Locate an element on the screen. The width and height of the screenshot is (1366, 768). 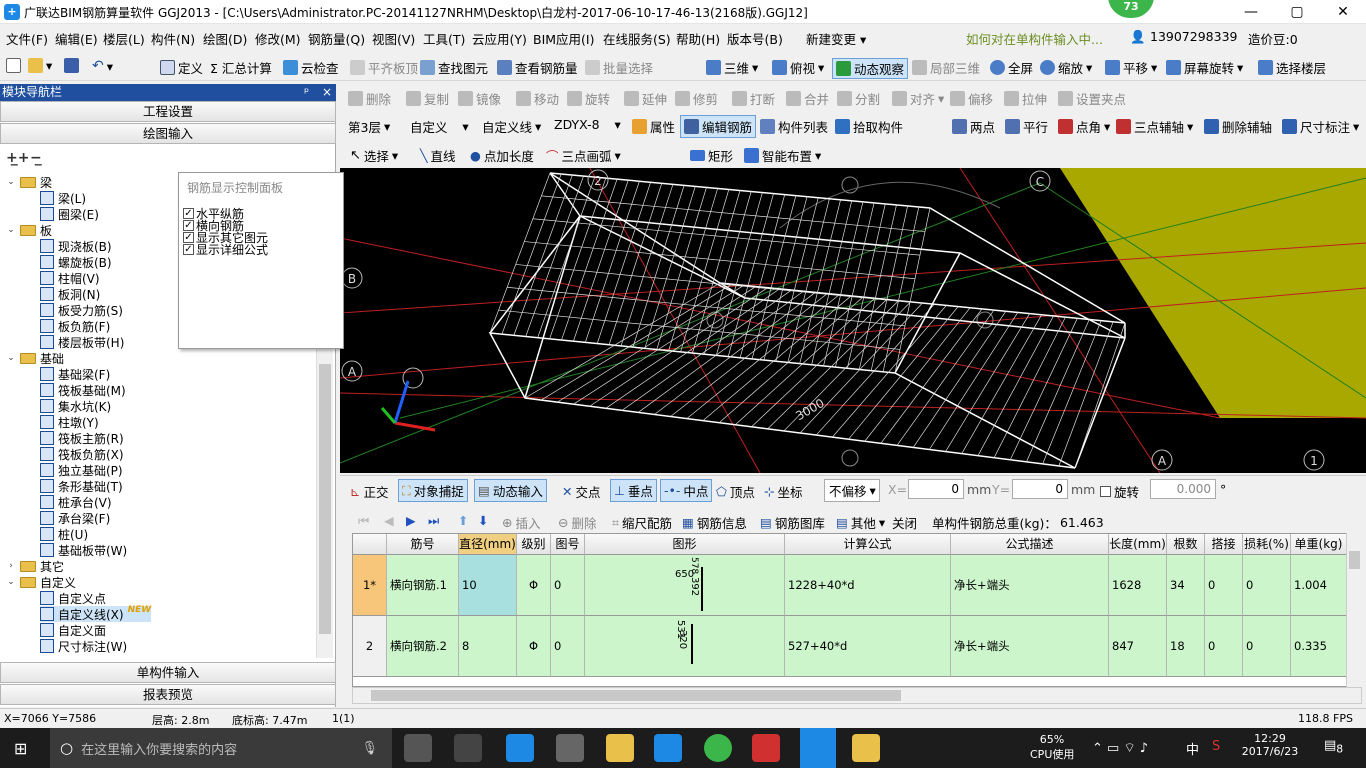
pick-component-button: 拾取构件 is located at coordinates (869, 126).